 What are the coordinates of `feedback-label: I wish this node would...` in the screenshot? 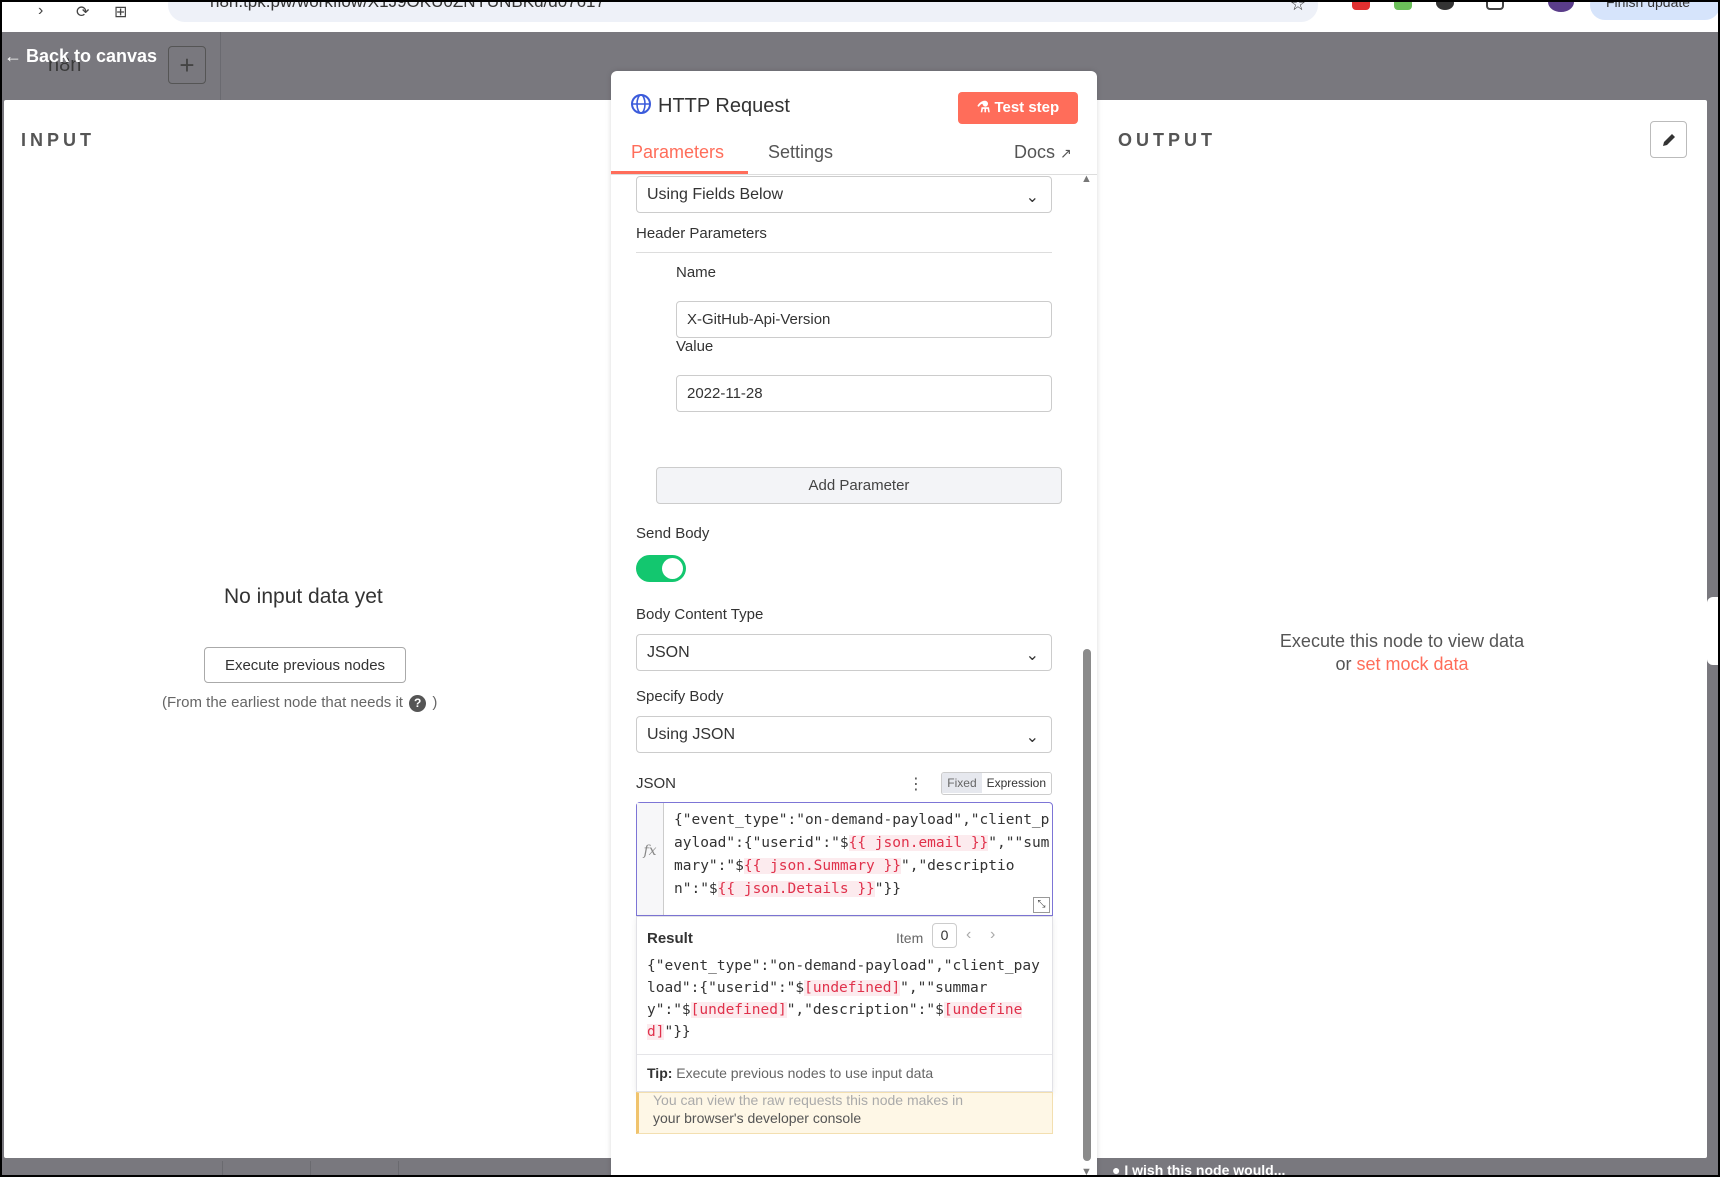 It's located at (1205, 1169).